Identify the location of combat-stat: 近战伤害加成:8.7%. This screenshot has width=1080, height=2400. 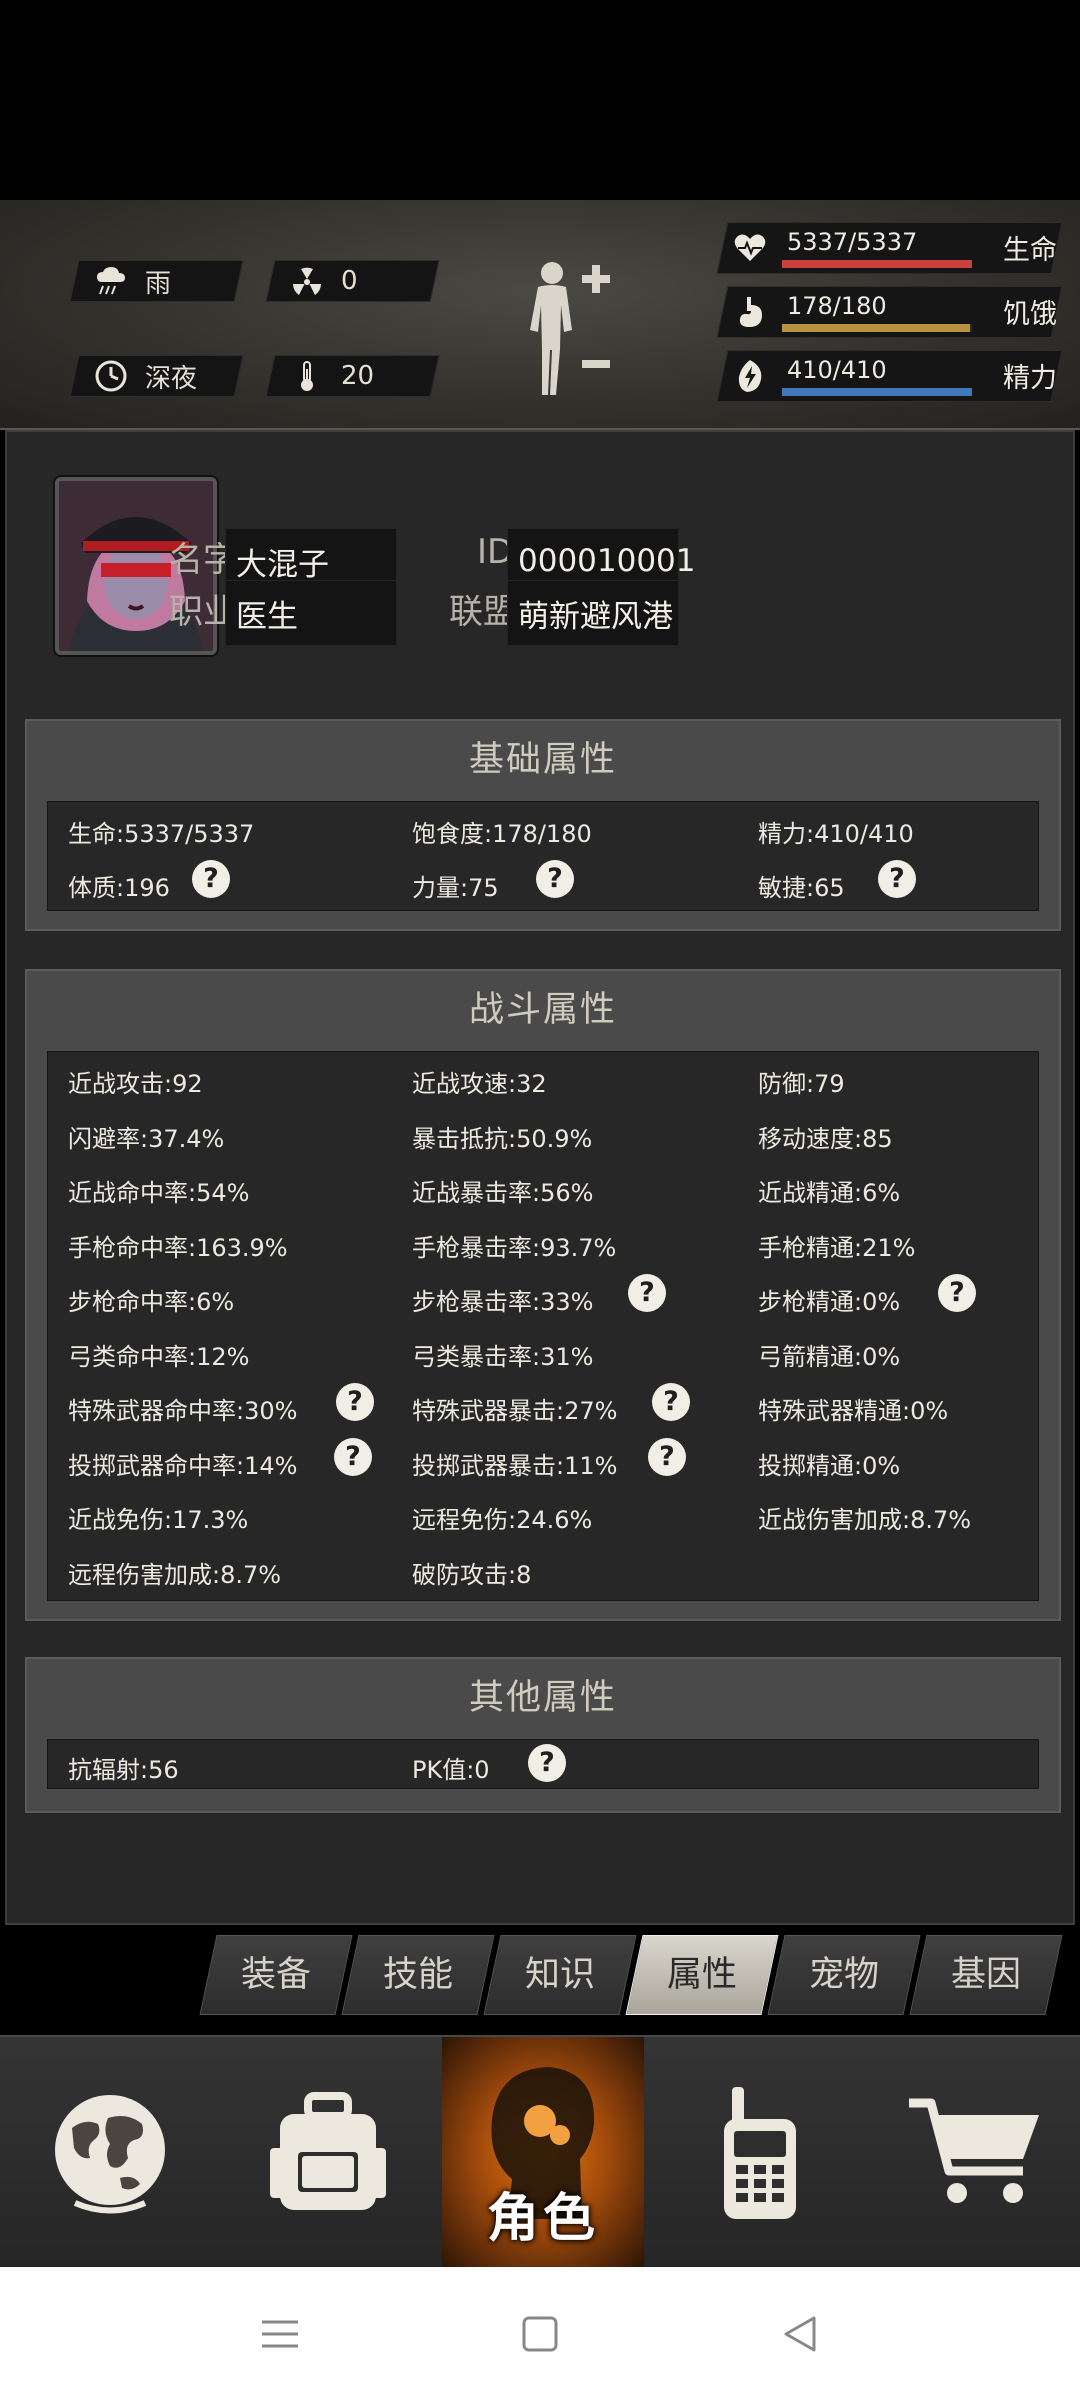
(865, 1520).